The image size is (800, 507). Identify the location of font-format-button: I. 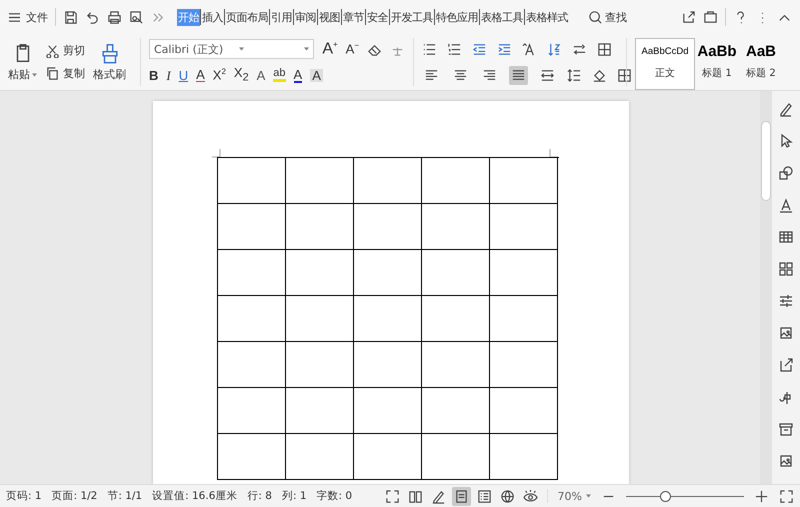
(168, 75).